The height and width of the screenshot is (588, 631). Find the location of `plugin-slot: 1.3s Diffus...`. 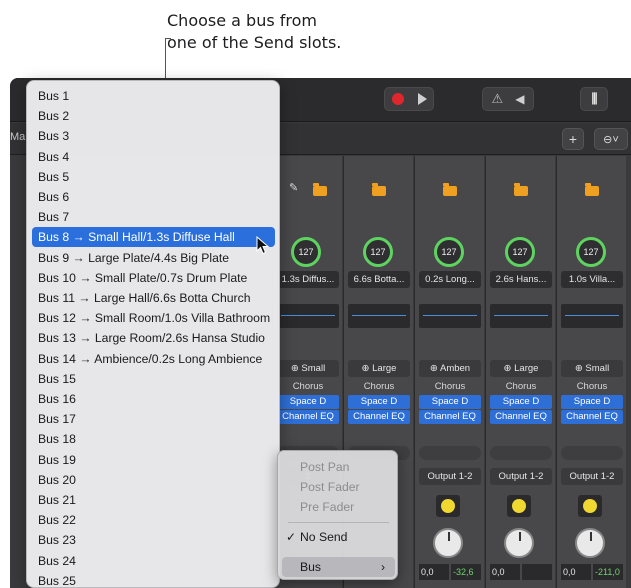

plugin-slot: 1.3s Diffus... is located at coordinates (308, 279).